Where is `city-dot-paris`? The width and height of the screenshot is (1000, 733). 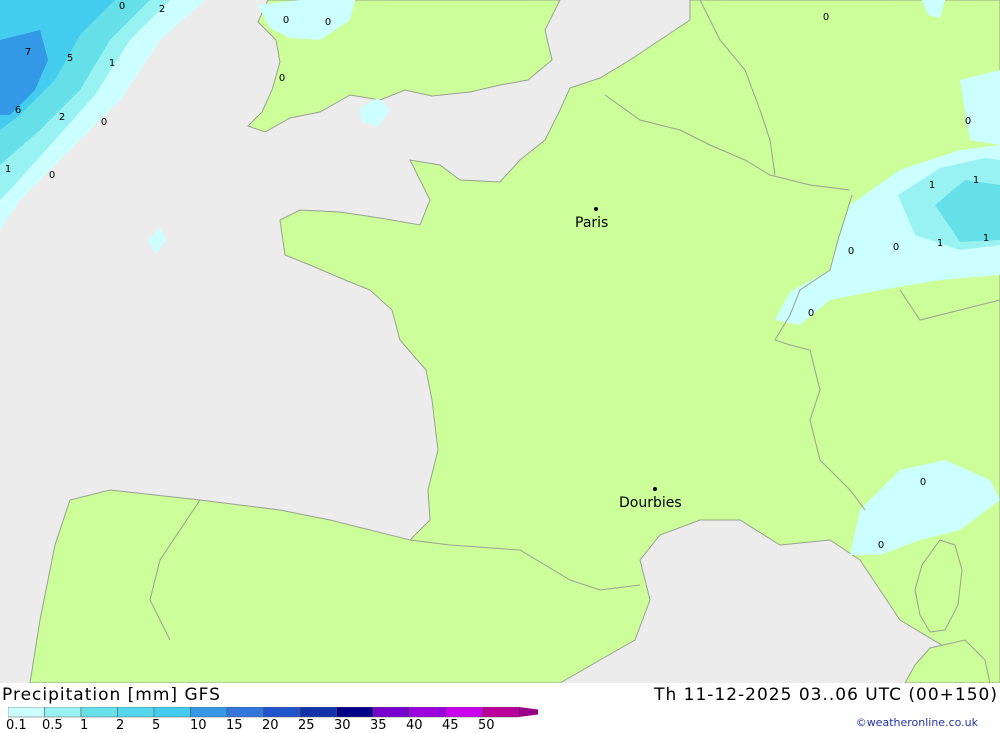 city-dot-paris is located at coordinates (596, 209).